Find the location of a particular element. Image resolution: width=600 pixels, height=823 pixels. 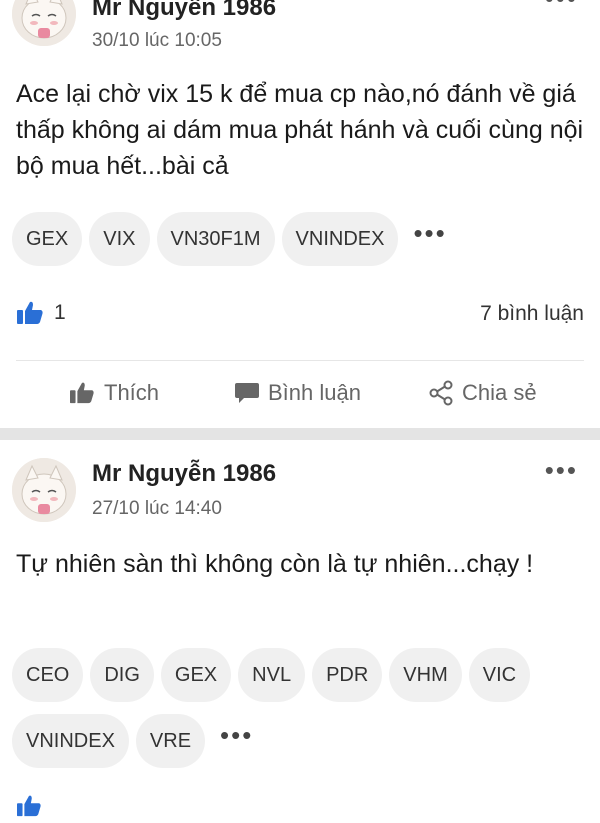

share-icon is located at coordinates (441, 393).